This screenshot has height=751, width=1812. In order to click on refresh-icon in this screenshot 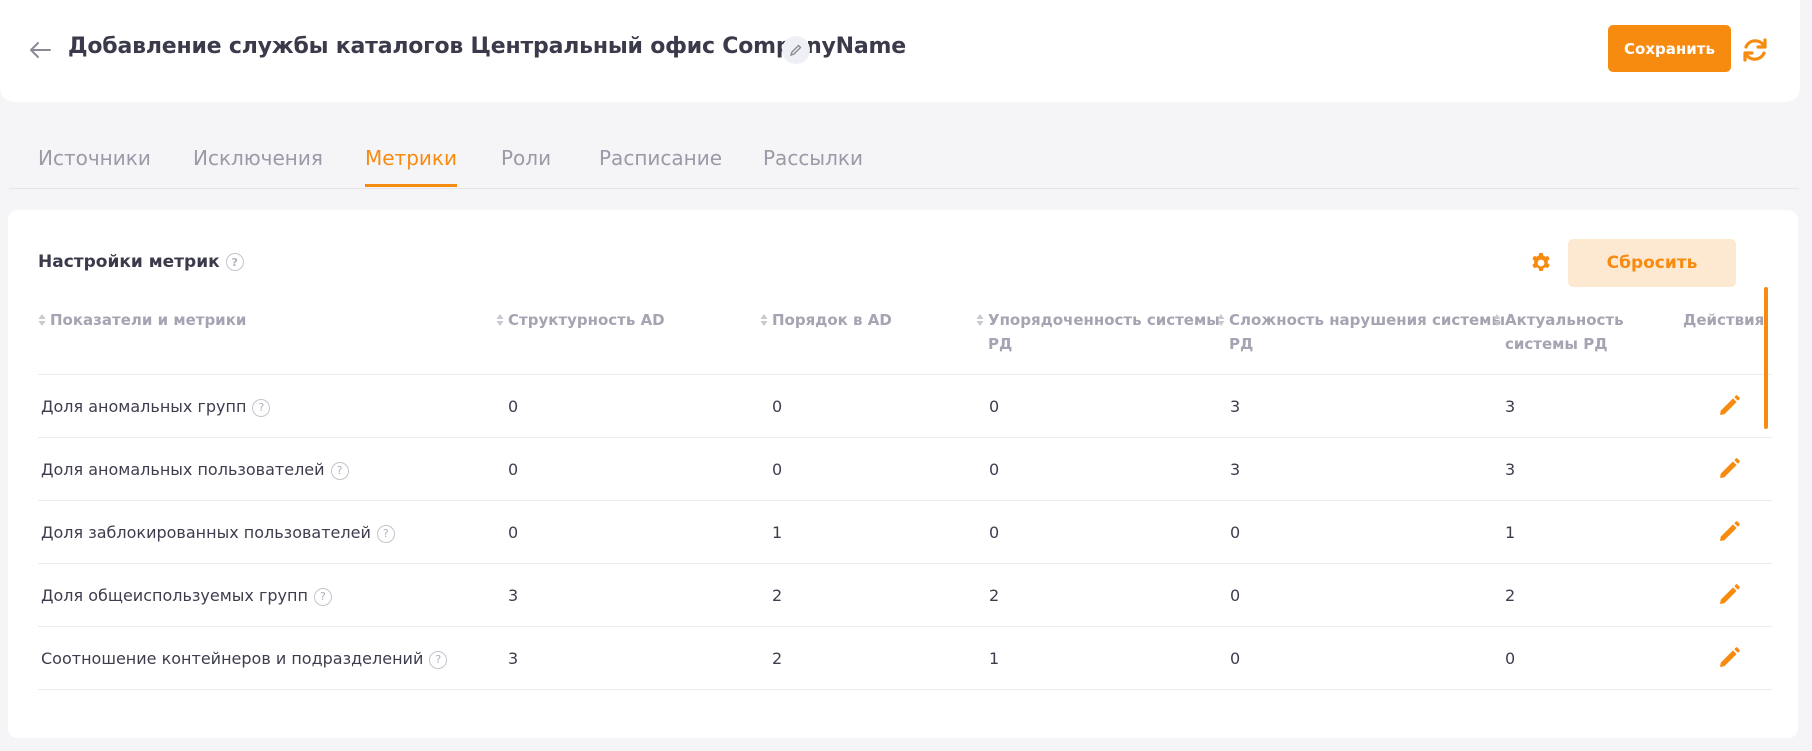, I will do `click(1755, 50)`.